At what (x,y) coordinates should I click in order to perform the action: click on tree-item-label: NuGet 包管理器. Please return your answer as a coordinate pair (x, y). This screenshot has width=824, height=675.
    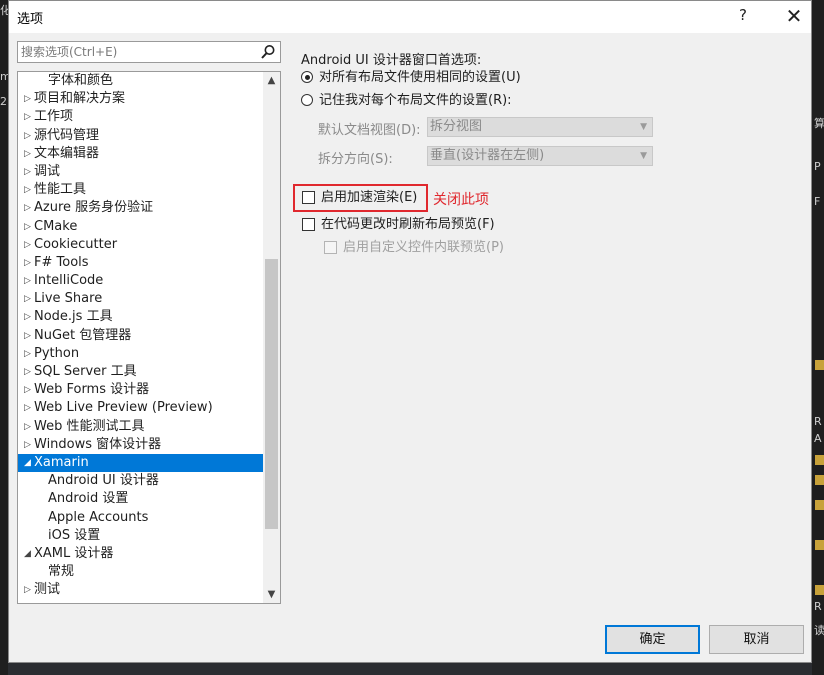
    Looking at the image, I should click on (83, 335).